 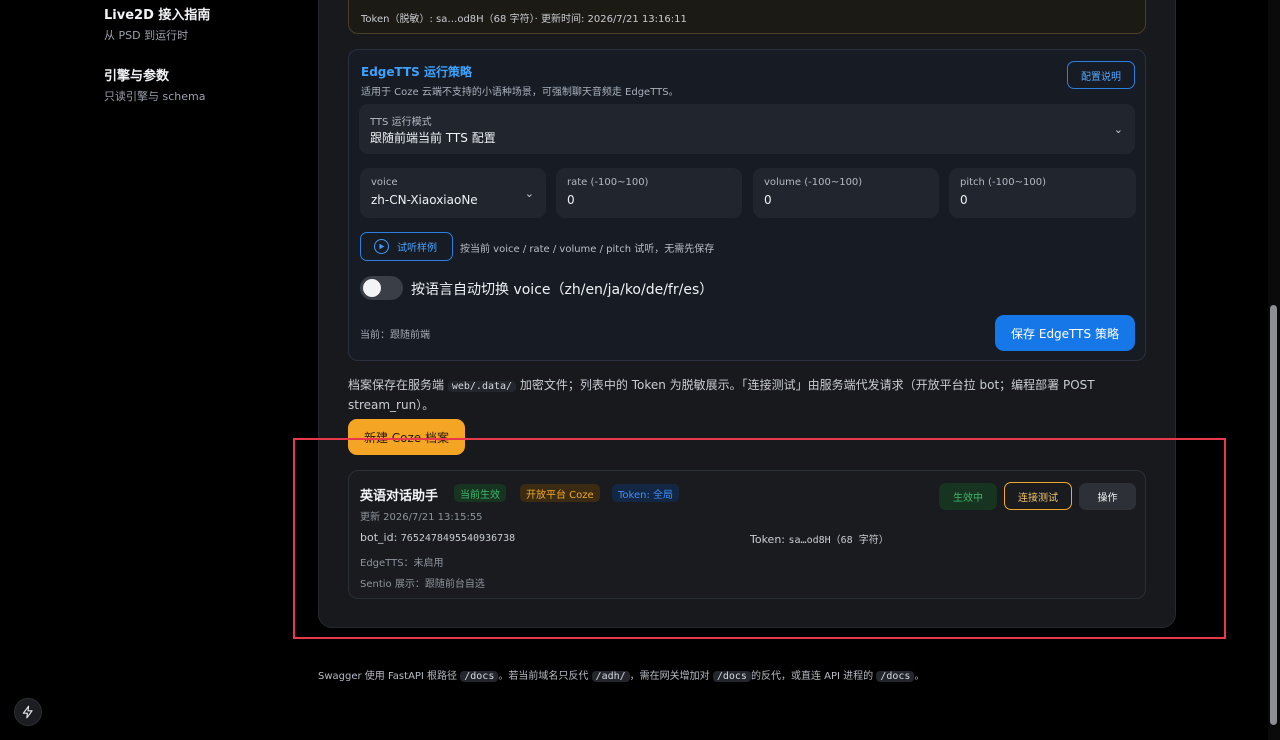 What do you see at coordinates (157, 23) in the screenshot?
I see `sidebar-item-live2d-guide: Live2D 接入指南 从 PSD 到运行时` at bounding box center [157, 23].